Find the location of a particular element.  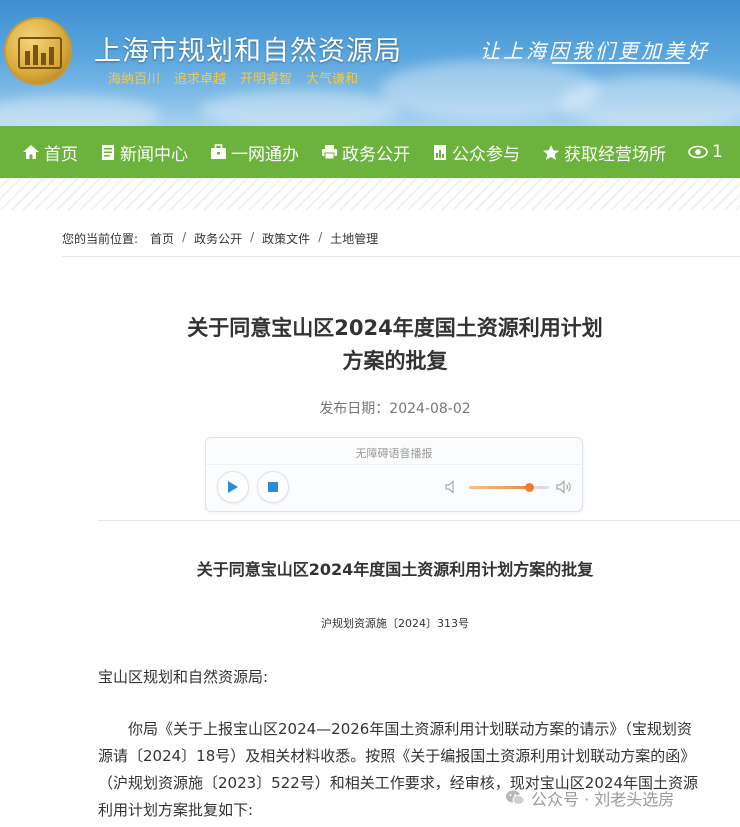

volume-high-icon is located at coordinates (564, 487).